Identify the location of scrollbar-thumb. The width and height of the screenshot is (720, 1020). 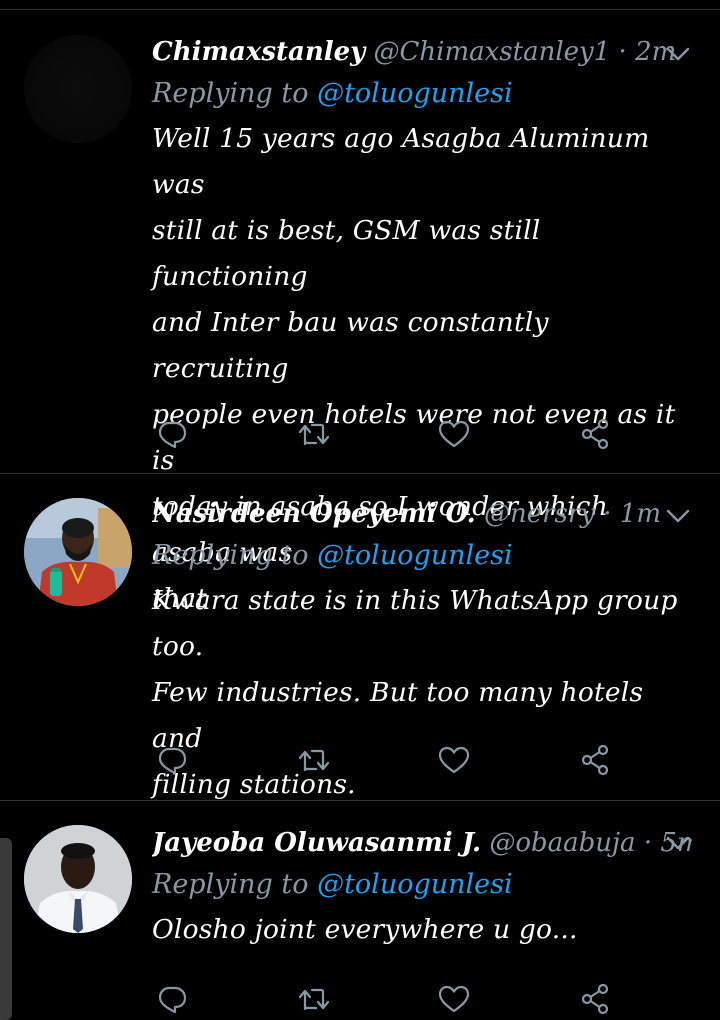
(6, 929).